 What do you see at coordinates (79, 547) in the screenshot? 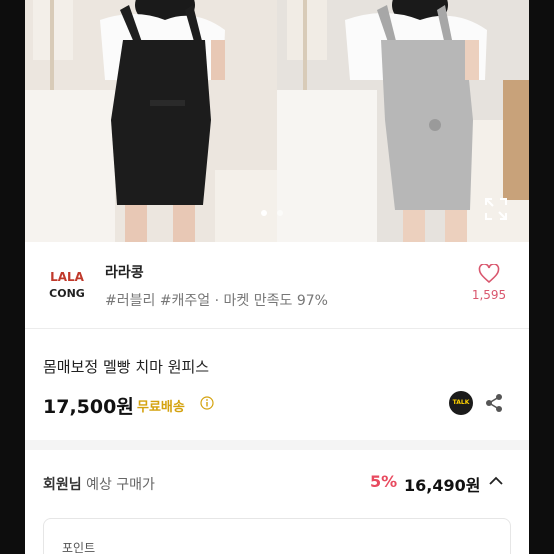
I see `points-label: 포인트` at bounding box center [79, 547].